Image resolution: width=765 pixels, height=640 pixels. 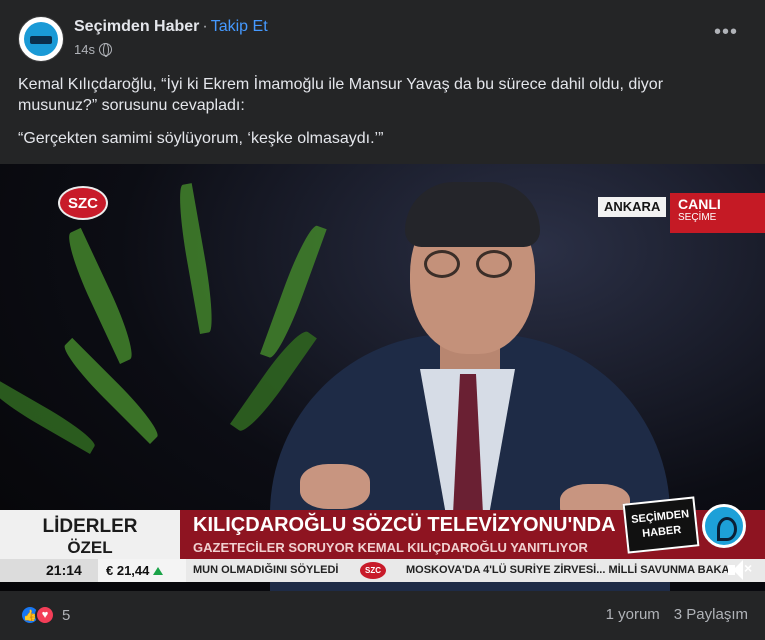 I want to click on mute-x: ×, so click(x=748, y=568).